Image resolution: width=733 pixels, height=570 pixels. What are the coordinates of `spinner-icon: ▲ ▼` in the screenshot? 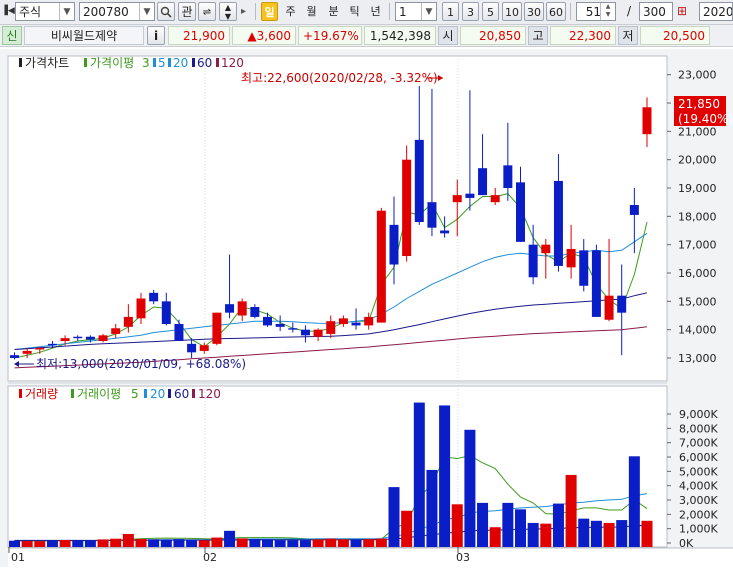 It's located at (607, 11).